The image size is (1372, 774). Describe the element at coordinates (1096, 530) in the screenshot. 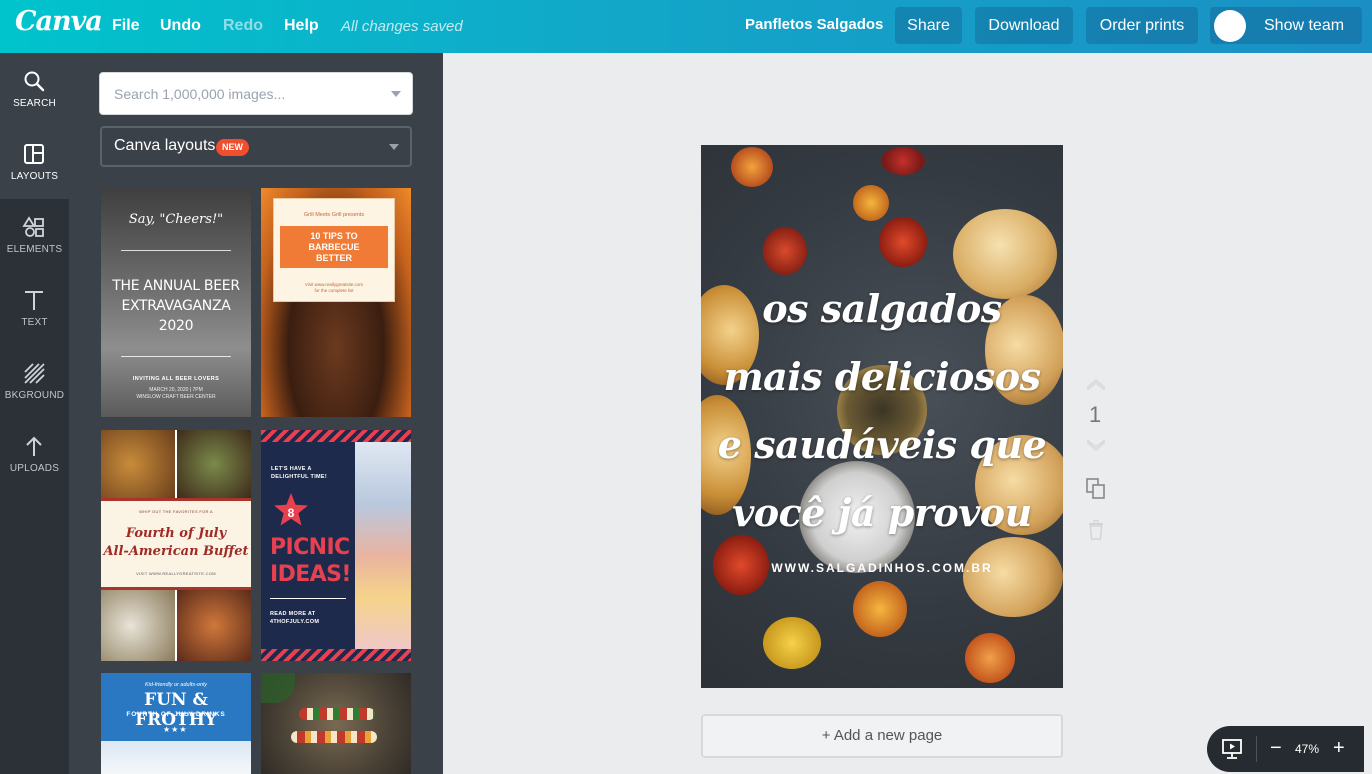

I see `trash-icon` at that location.